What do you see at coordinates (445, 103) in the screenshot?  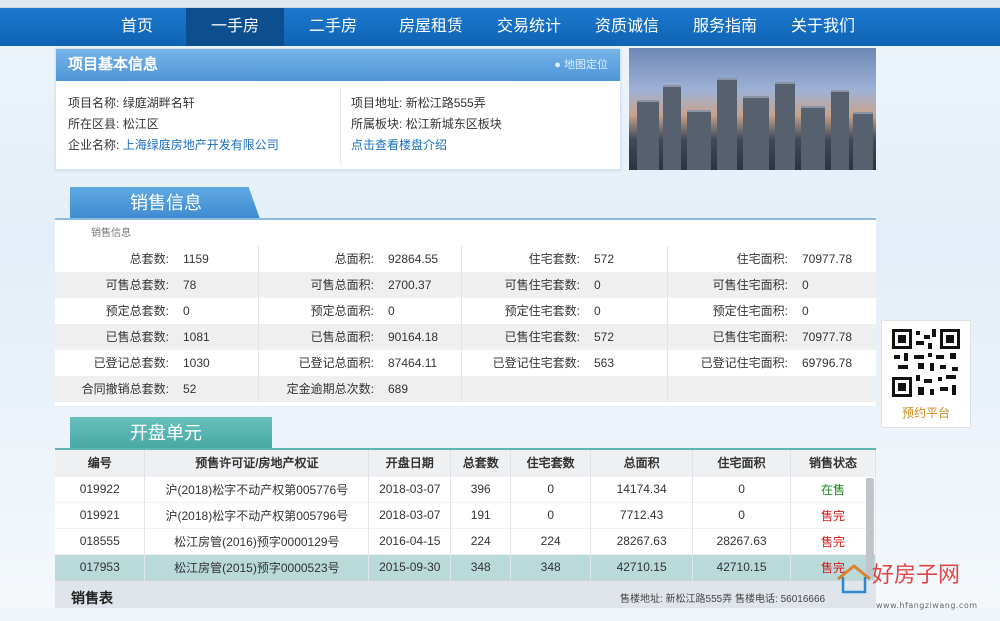 I see `address: 新松江路555弄` at bounding box center [445, 103].